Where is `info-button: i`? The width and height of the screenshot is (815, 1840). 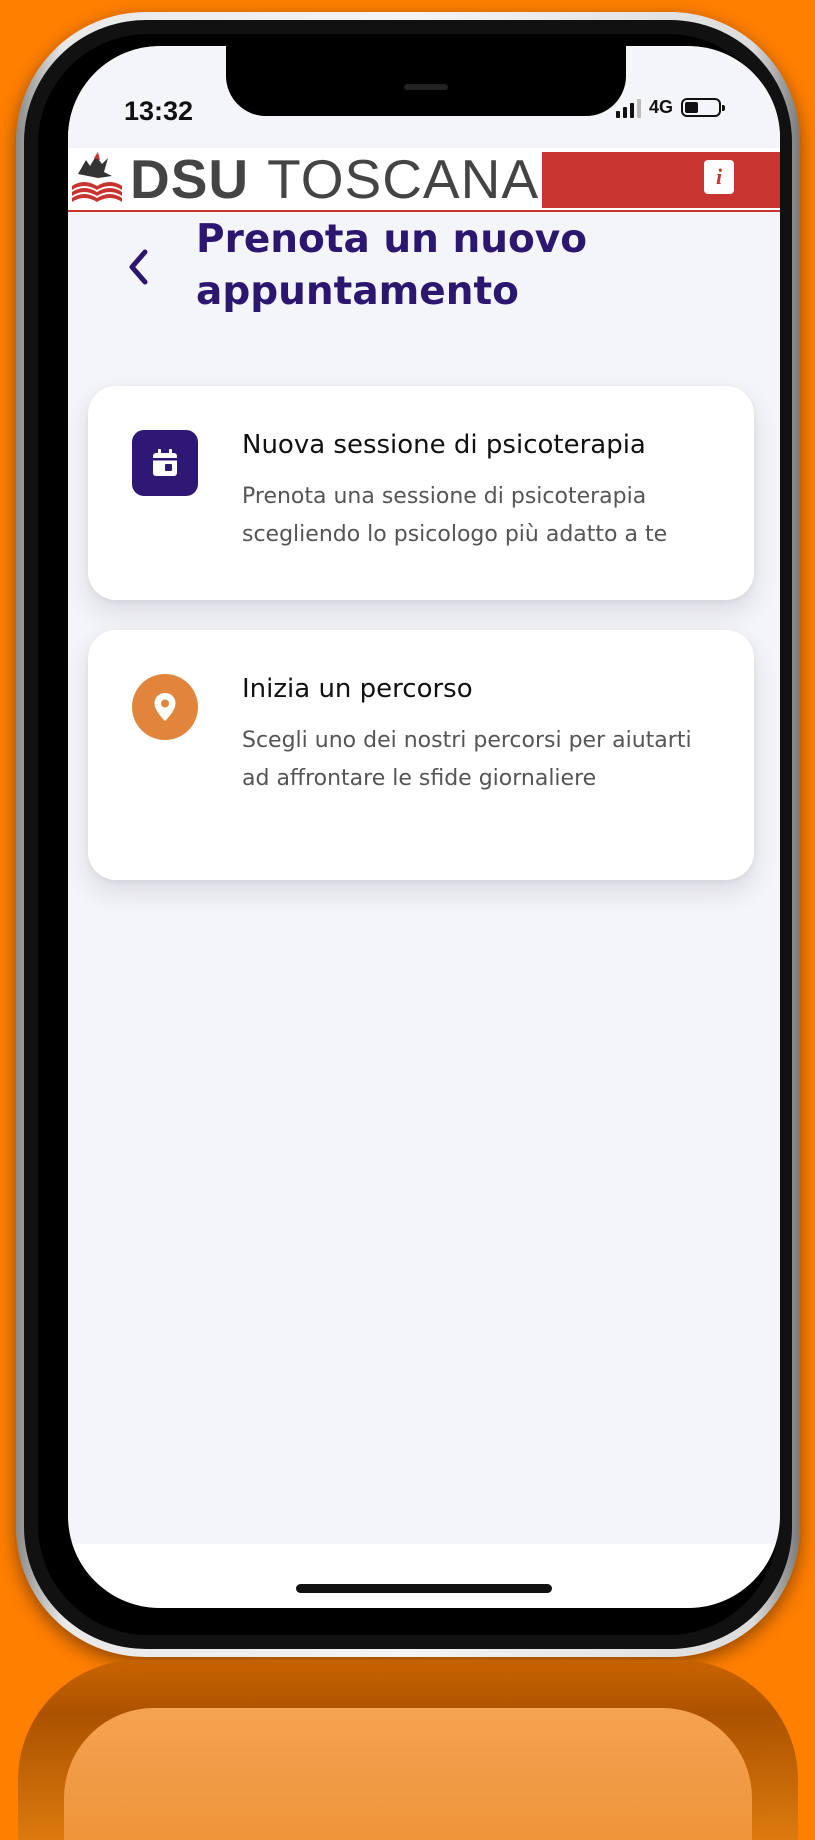 info-button: i is located at coordinates (719, 177).